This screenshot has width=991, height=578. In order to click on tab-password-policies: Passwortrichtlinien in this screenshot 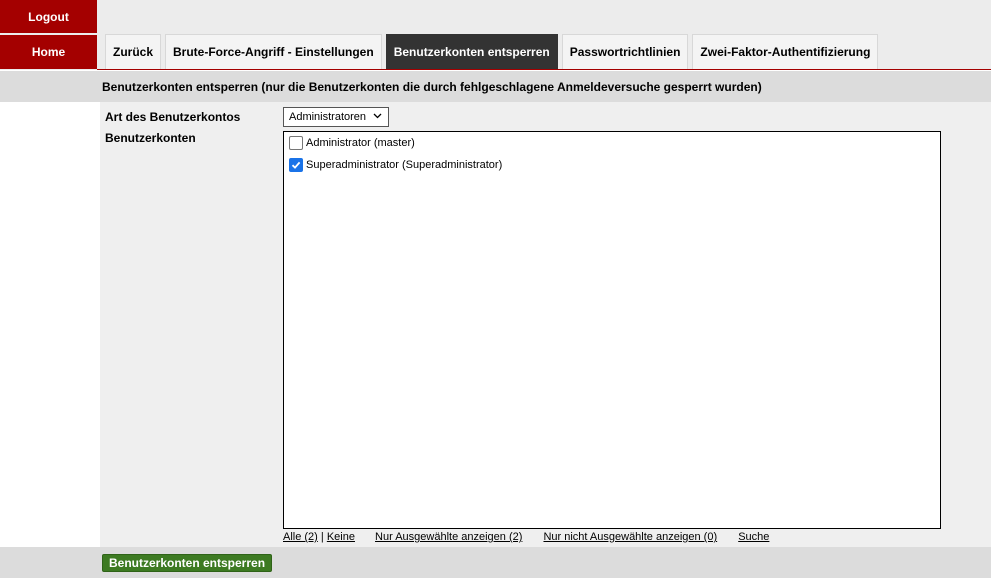, I will do `click(625, 51)`.